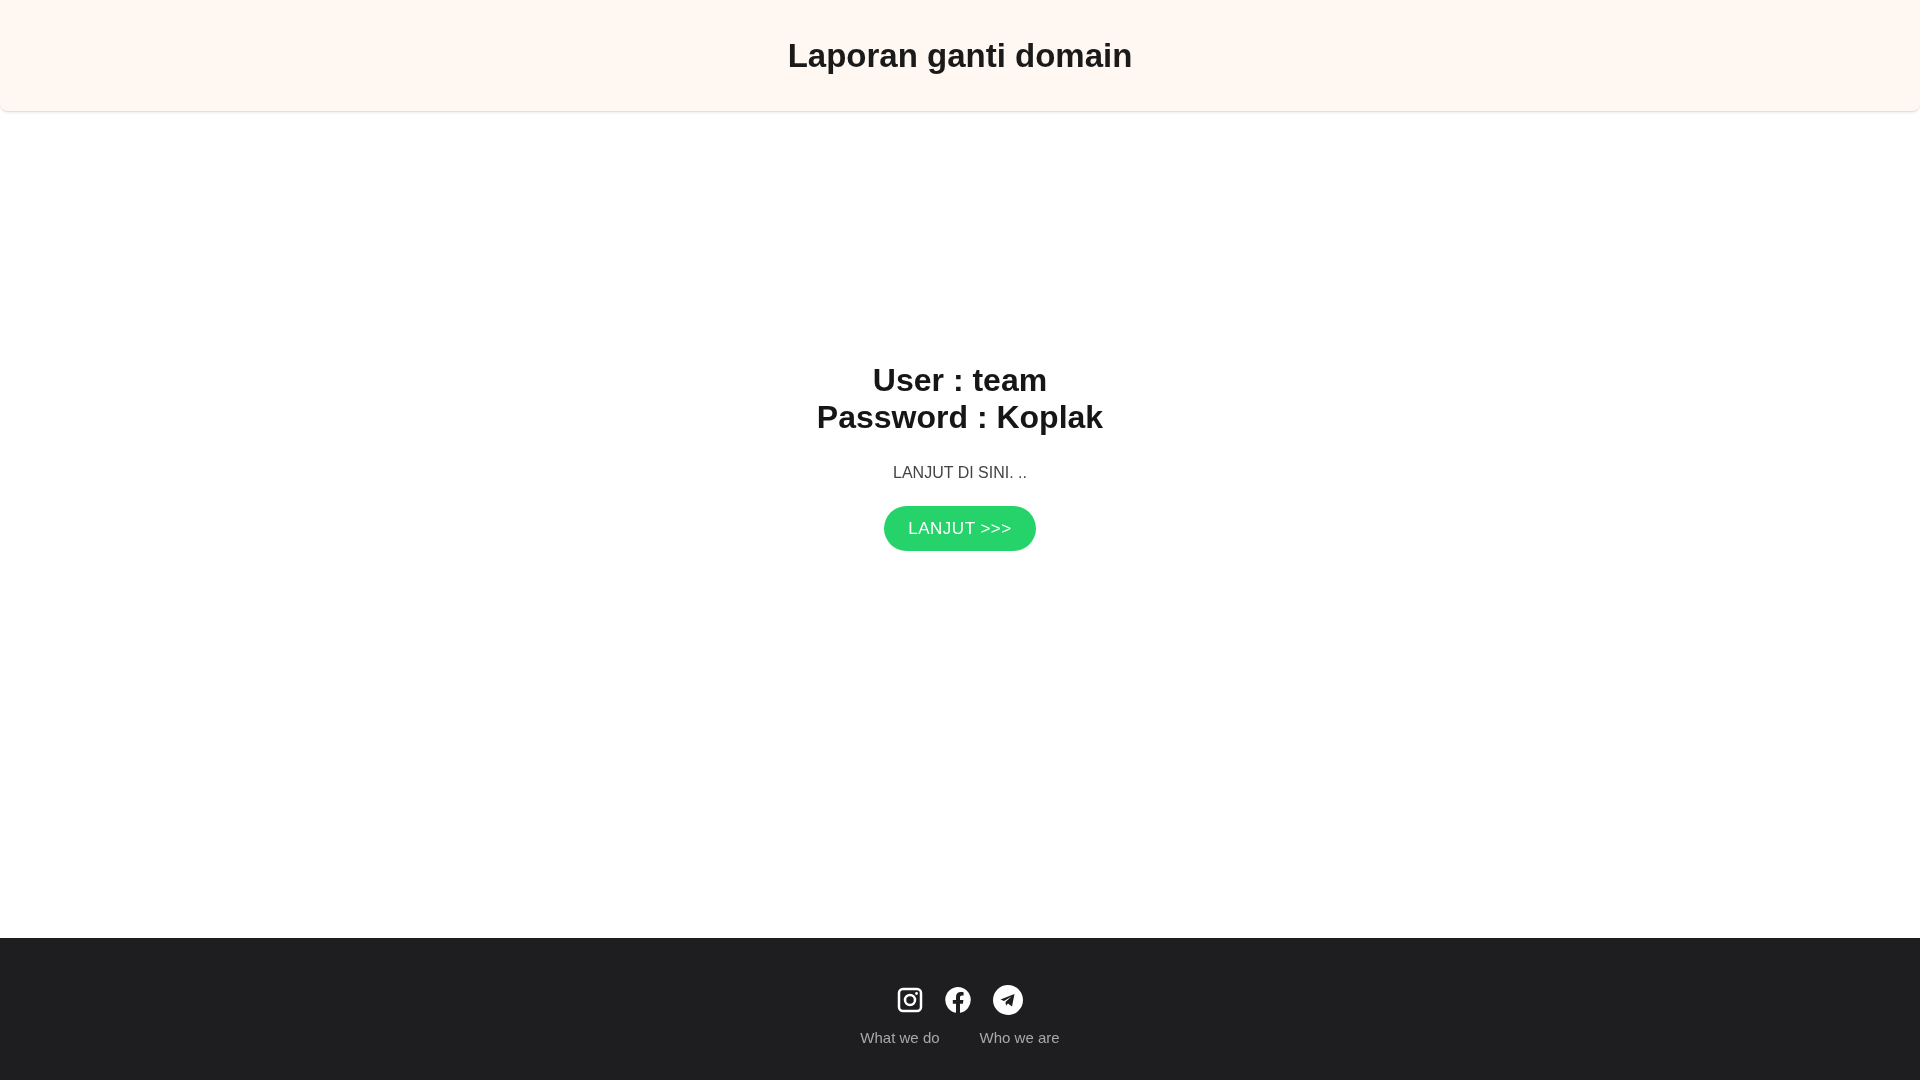 This screenshot has width=1920, height=1080. Describe the element at coordinates (960, 473) in the screenshot. I see `instruction-text: LANJUT DI SINI. ..` at that location.